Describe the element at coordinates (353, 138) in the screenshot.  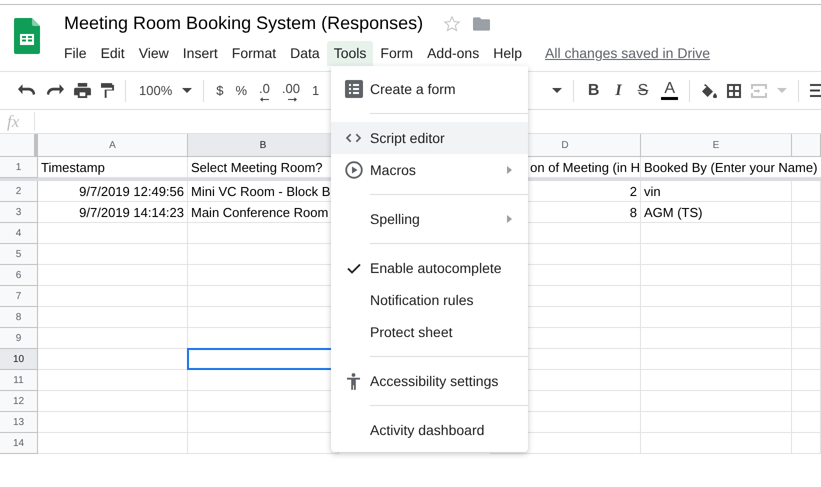
I see `code-icon` at that location.